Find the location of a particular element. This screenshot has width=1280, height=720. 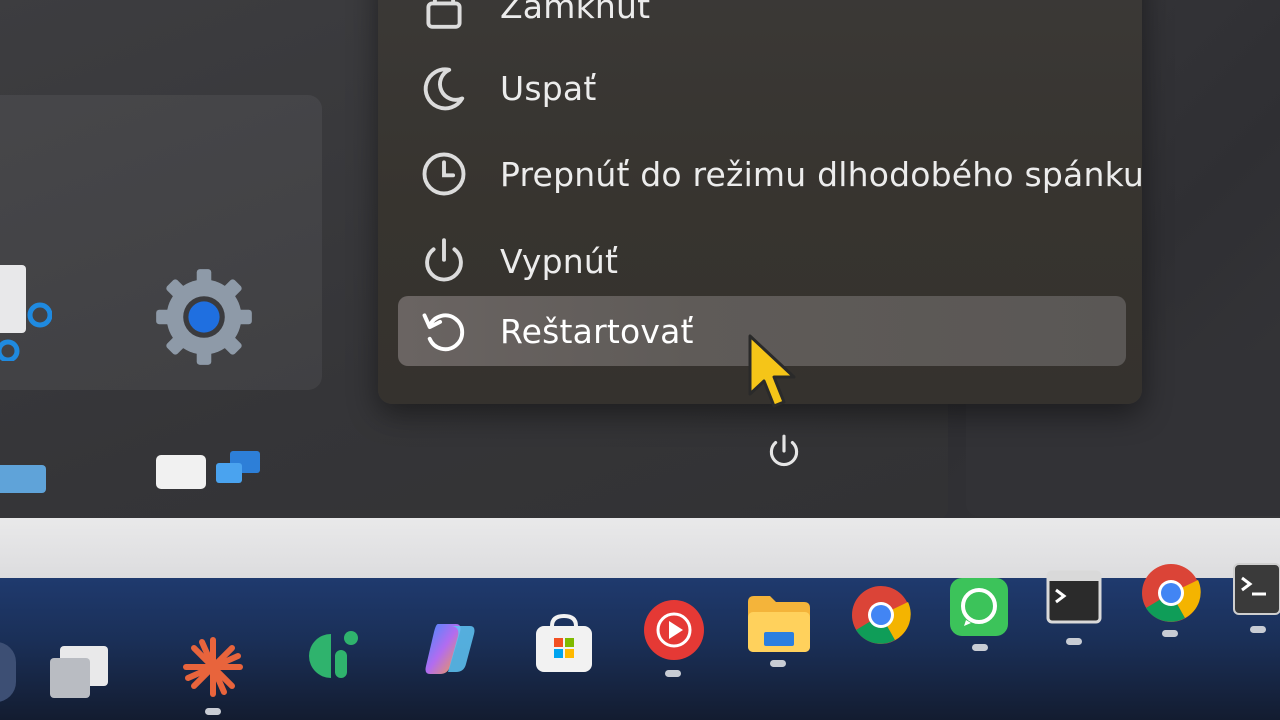

microsoft-store-icon is located at coordinates (564, 644).